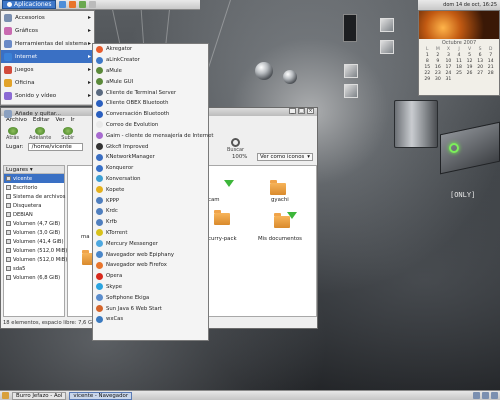 The width and height of the screenshot is (500, 400). I want to click on submenu-item-bluetooth: Cliente OBEX Bluetooth, so click(150, 103).